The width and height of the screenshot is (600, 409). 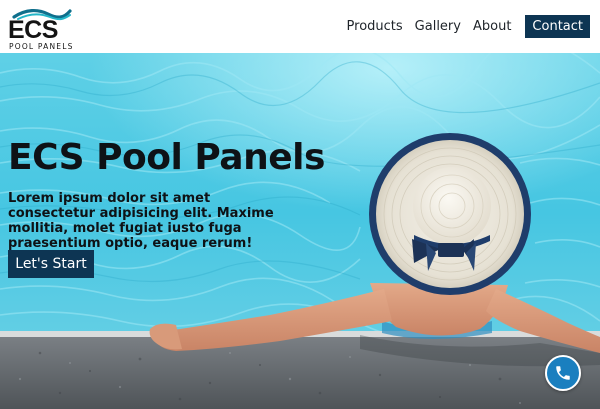 I want to click on nav-gallery-link: Gallery, so click(x=438, y=26).